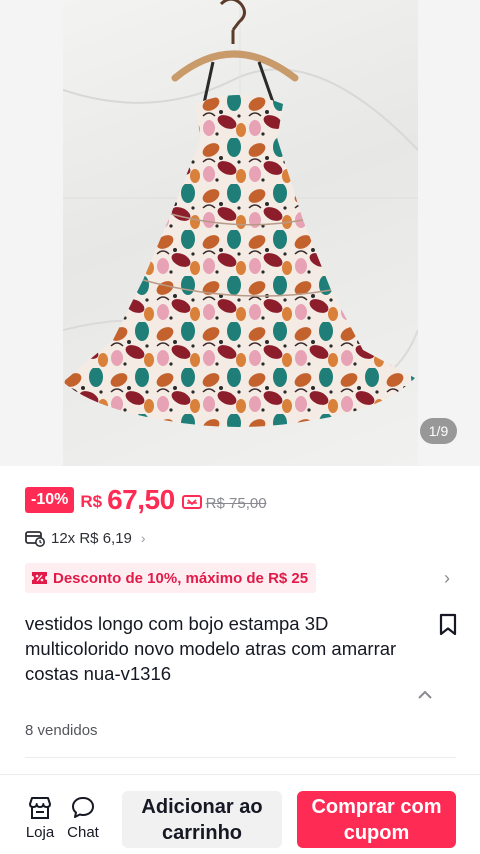  I want to click on coupon-icon, so click(191, 501).